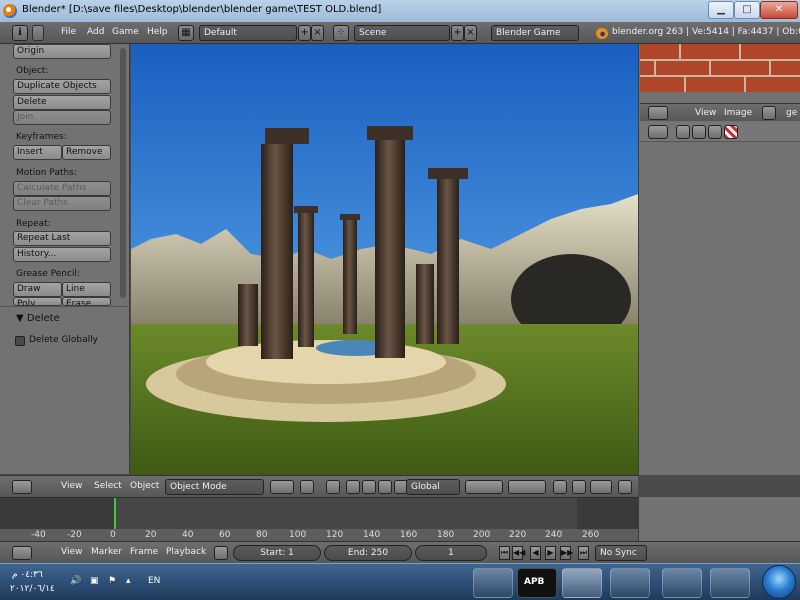  What do you see at coordinates (27, 575) in the screenshot?
I see `clock-time: ٠٤:٣٦ م` at bounding box center [27, 575].